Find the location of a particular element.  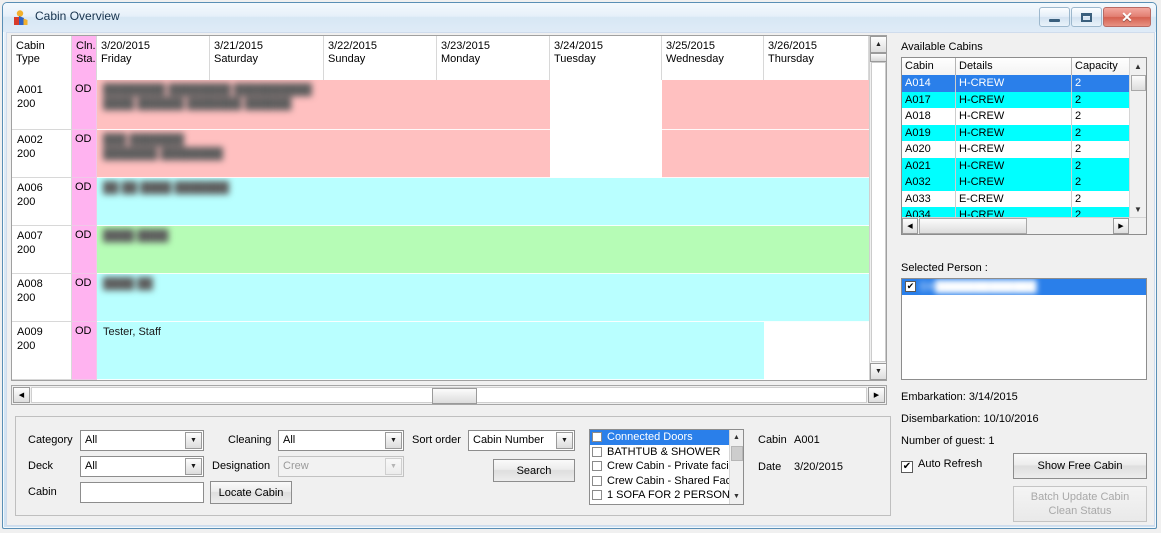

feature-list-item: Connected Doors is located at coordinates (666, 437).